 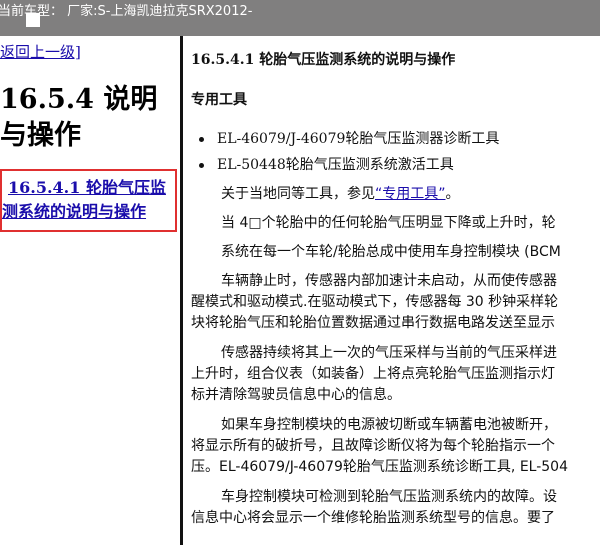 I want to click on toc-link-16-5-4-1: 16.5.4.1 轮胎气压监 测系统的说明与操作, so click(x=91, y=200).